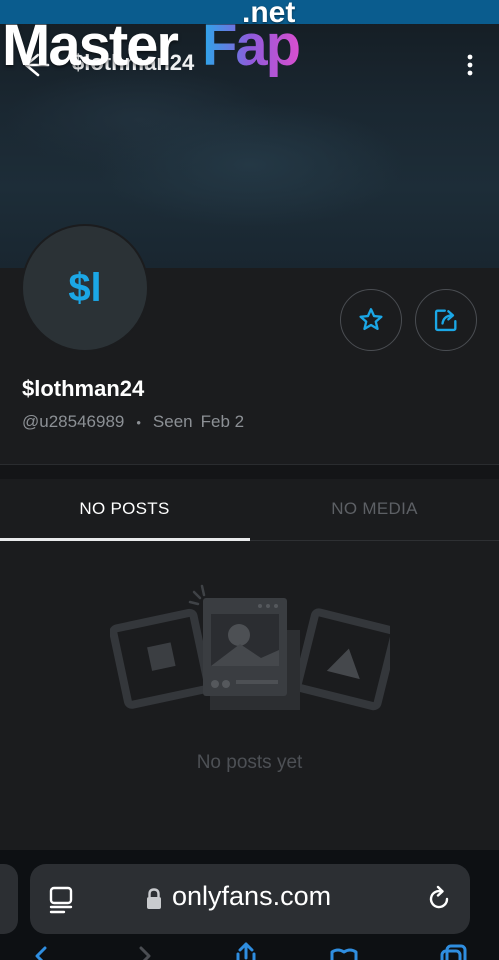  Describe the element at coordinates (83, 388) in the screenshot. I see `display-name: $lothman24` at that location.